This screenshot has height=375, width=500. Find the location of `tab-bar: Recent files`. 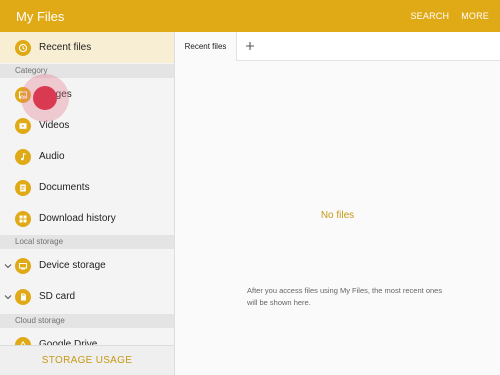

tab-bar: Recent files is located at coordinates (337, 46).